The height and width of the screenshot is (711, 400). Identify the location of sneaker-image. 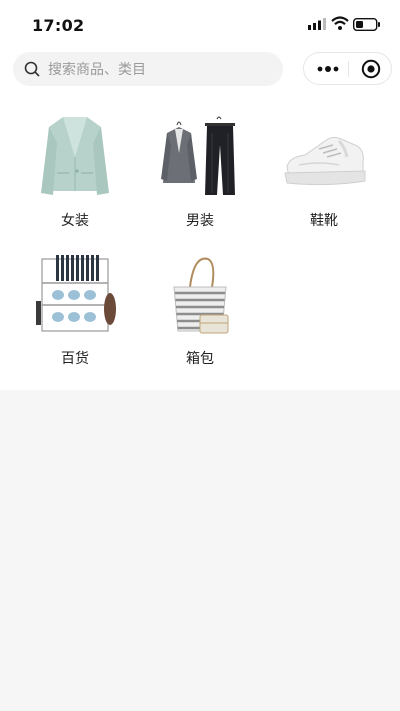
(325, 161).